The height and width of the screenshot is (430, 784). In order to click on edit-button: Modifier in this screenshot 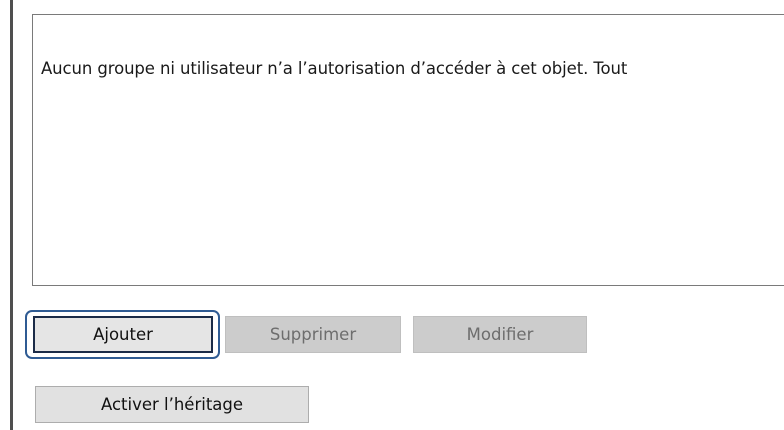, I will do `click(500, 334)`.